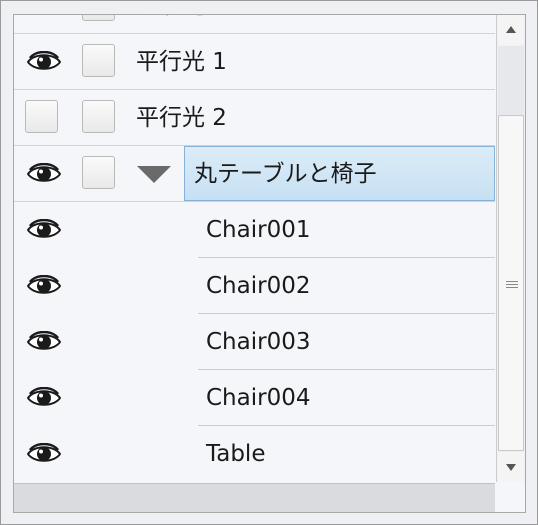 This screenshot has height=525, width=538. I want to click on layer-row-chair004: Chair004, so click(254, 398).